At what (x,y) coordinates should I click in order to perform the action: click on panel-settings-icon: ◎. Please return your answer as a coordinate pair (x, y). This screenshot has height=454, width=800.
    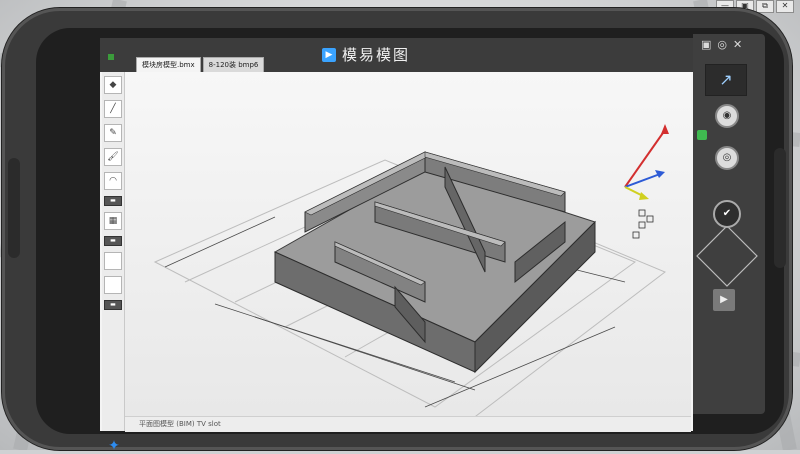
    Looking at the image, I should click on (722, 44).